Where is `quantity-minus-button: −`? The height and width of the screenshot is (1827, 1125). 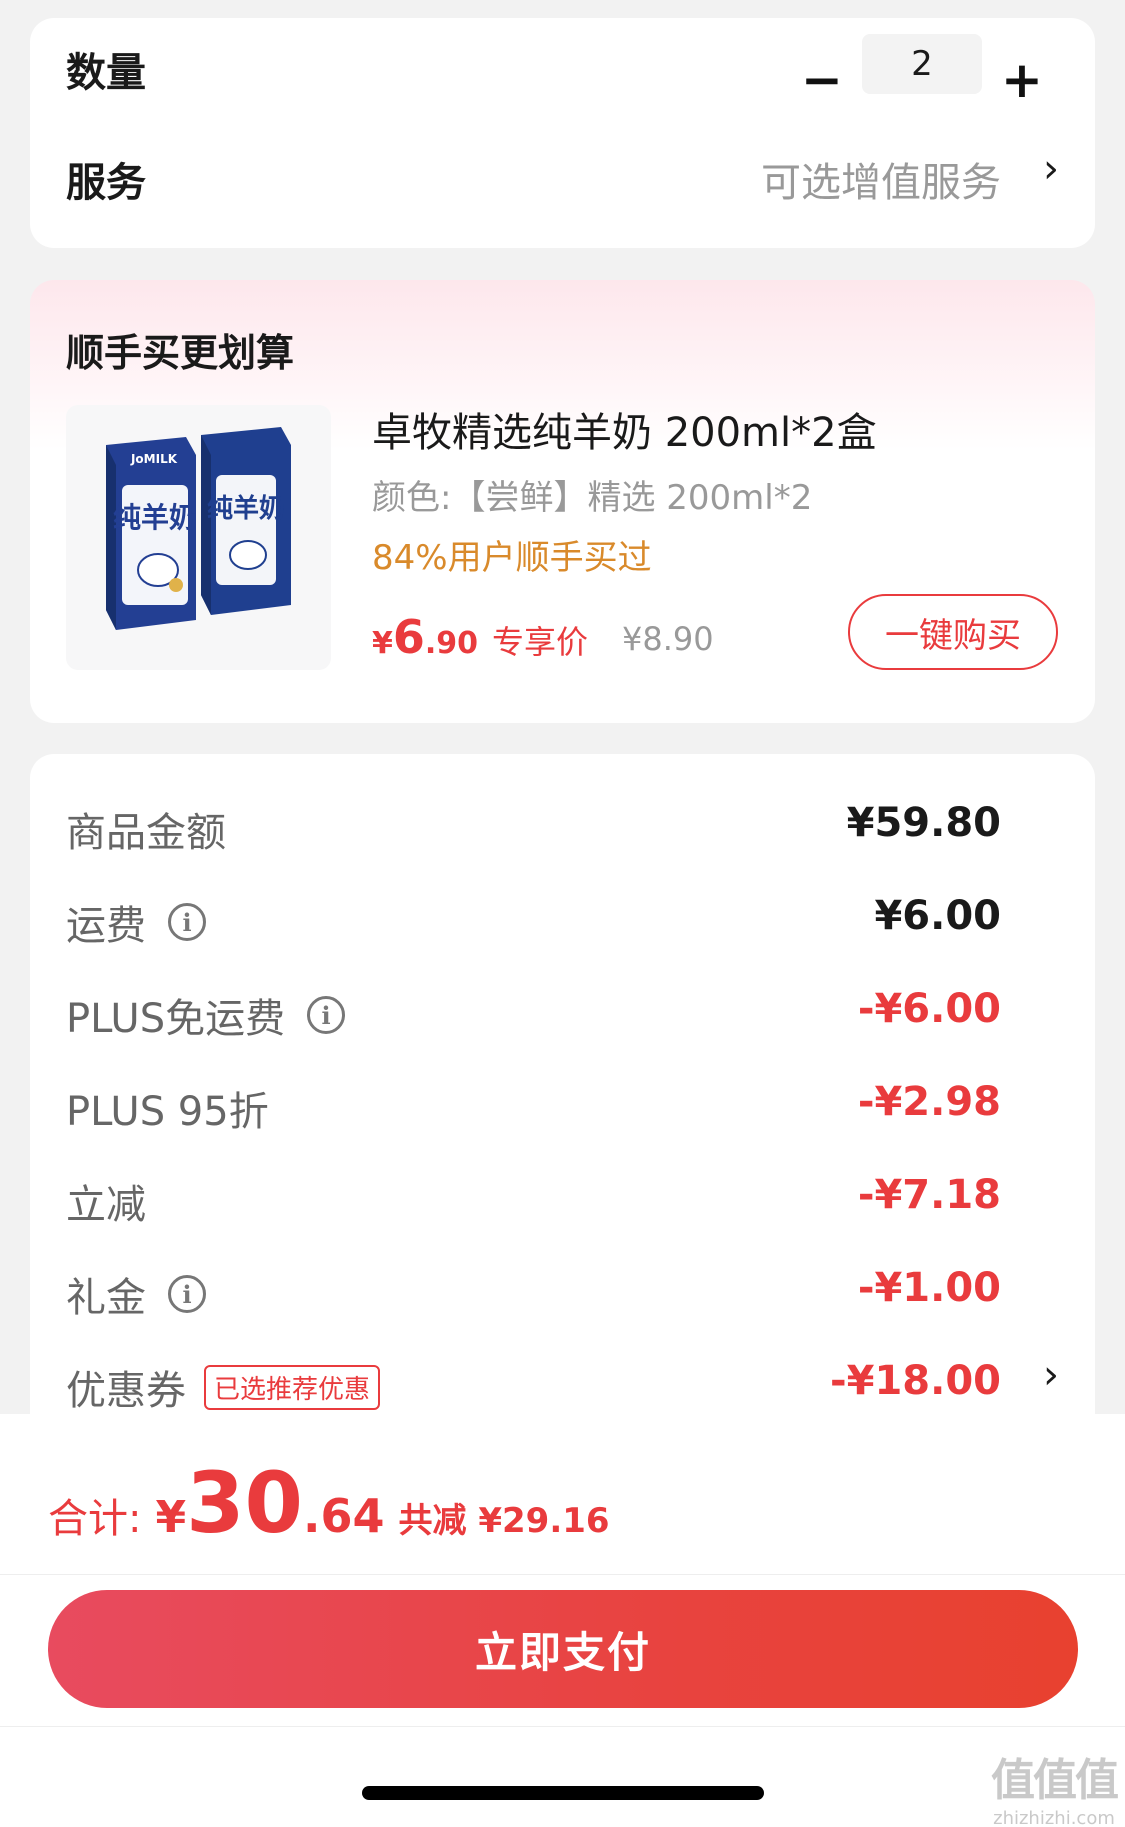 quantity-minus-button: − is located at coordinates (822, 80).